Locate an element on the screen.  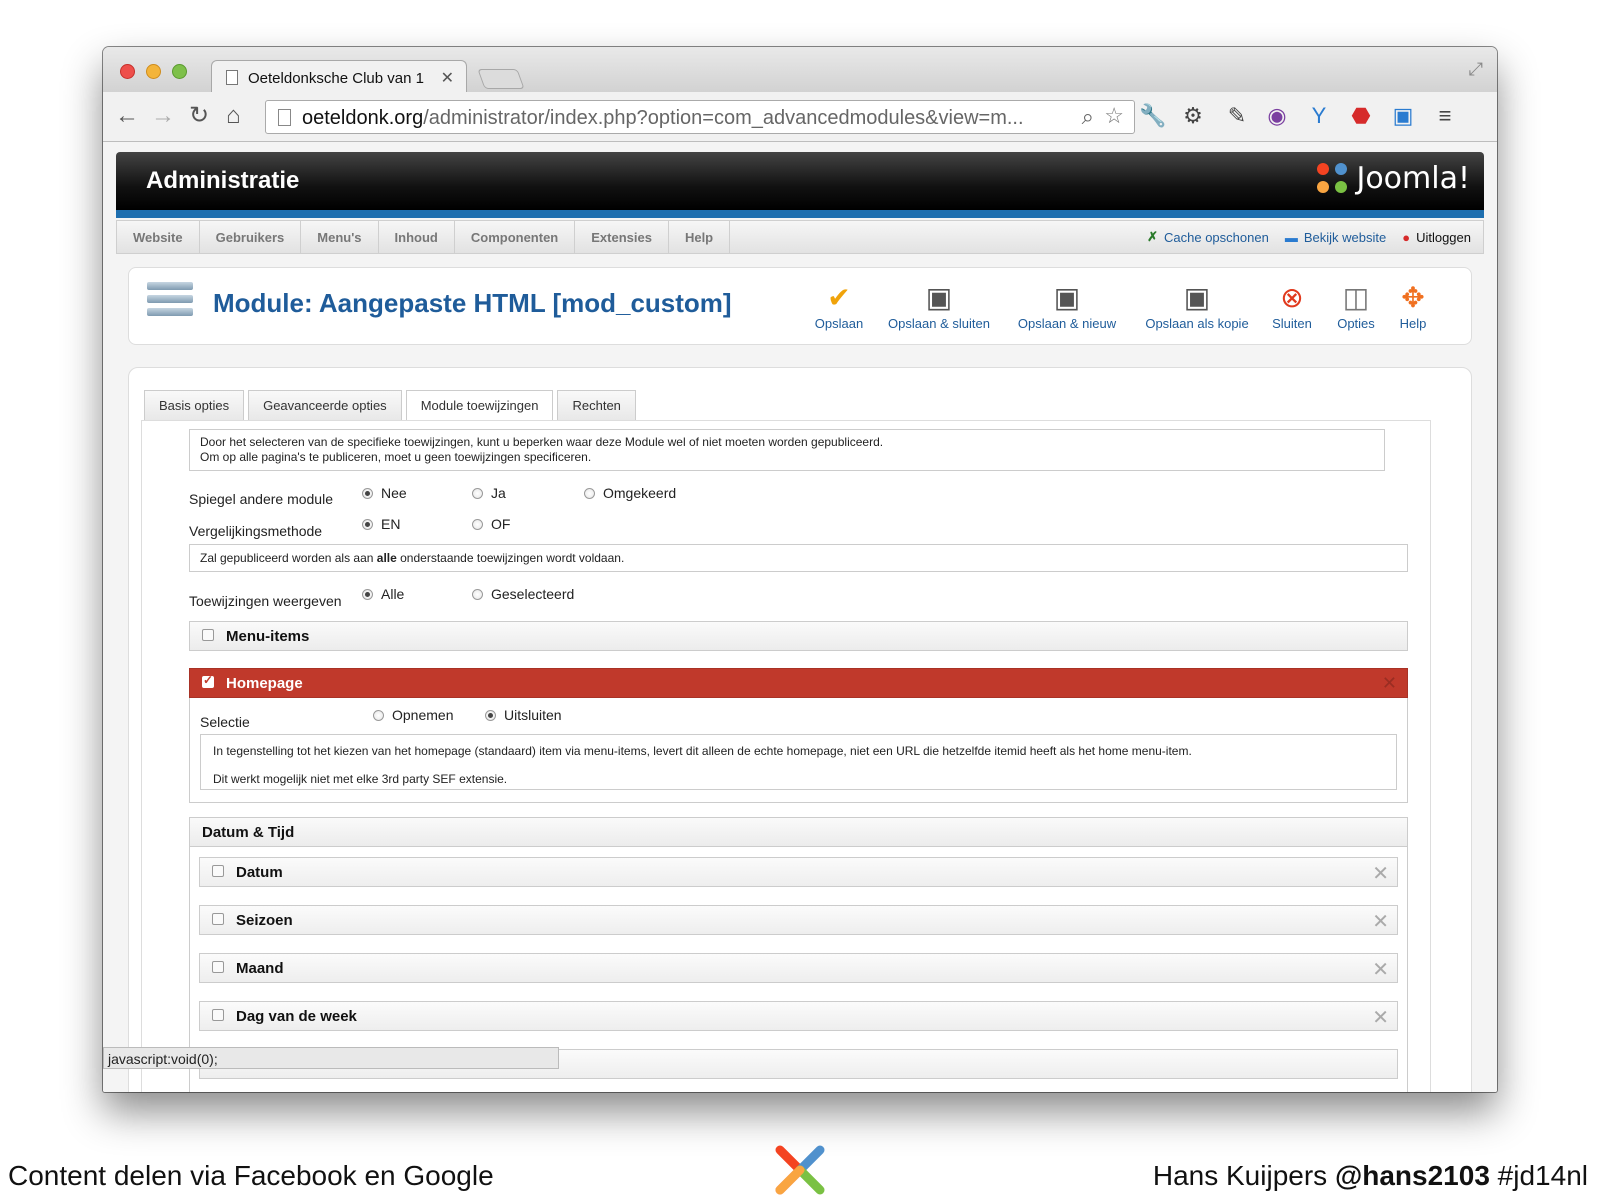
menu-website: Website is located at coordinates (158, 237).